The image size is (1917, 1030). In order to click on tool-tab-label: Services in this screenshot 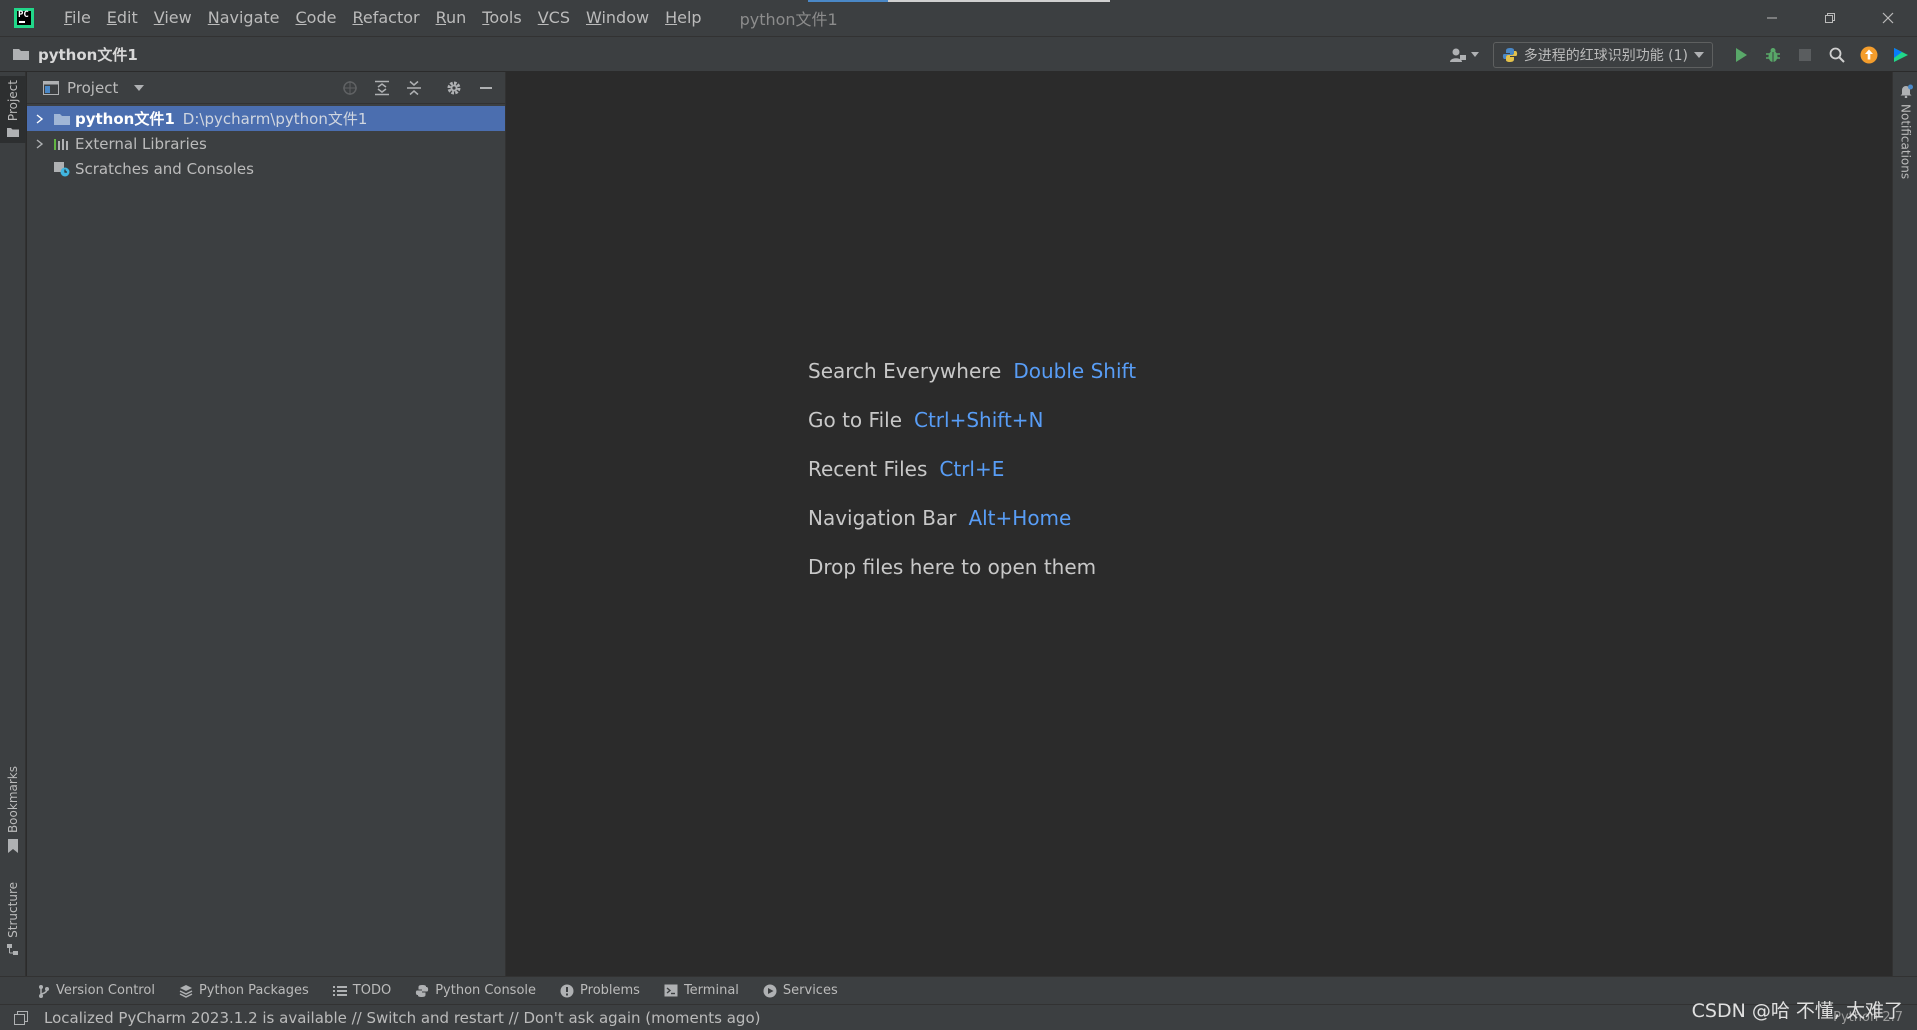, I will do `click(810, 990)`.